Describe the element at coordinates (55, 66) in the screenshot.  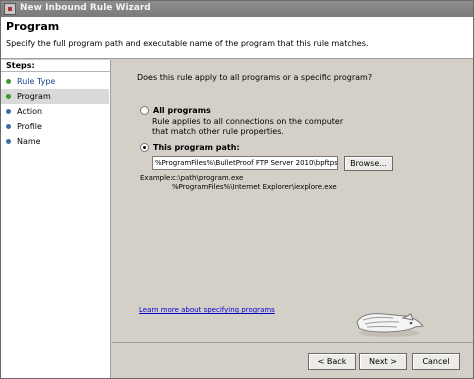
I see `steps-header: Steps:` at that location.